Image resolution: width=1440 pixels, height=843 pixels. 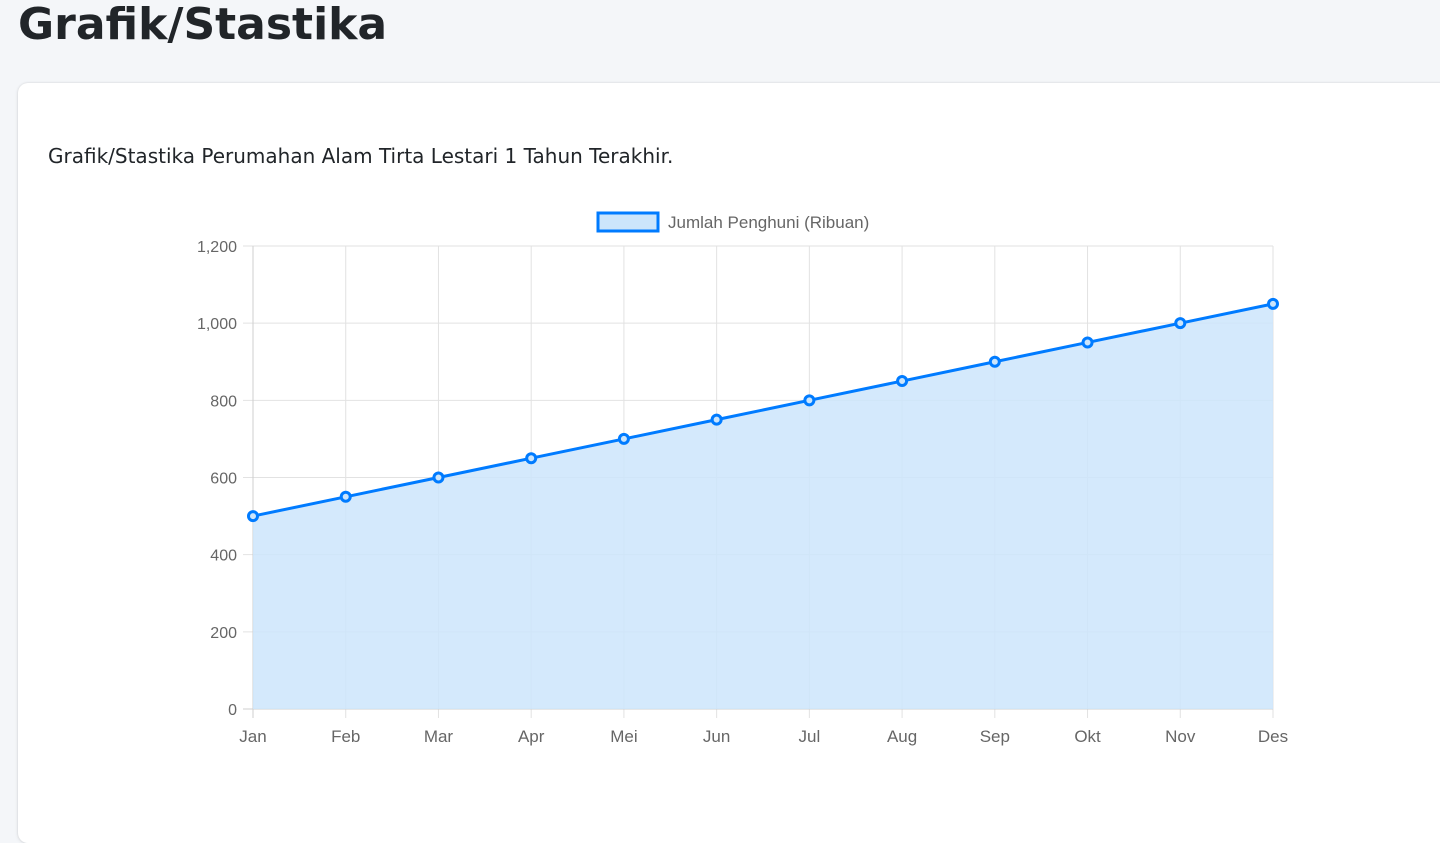 What do you see at coordinates (809, 736) in the screenshot?
I see `x-tick-label: Jul` at bounding box center [809, 736].